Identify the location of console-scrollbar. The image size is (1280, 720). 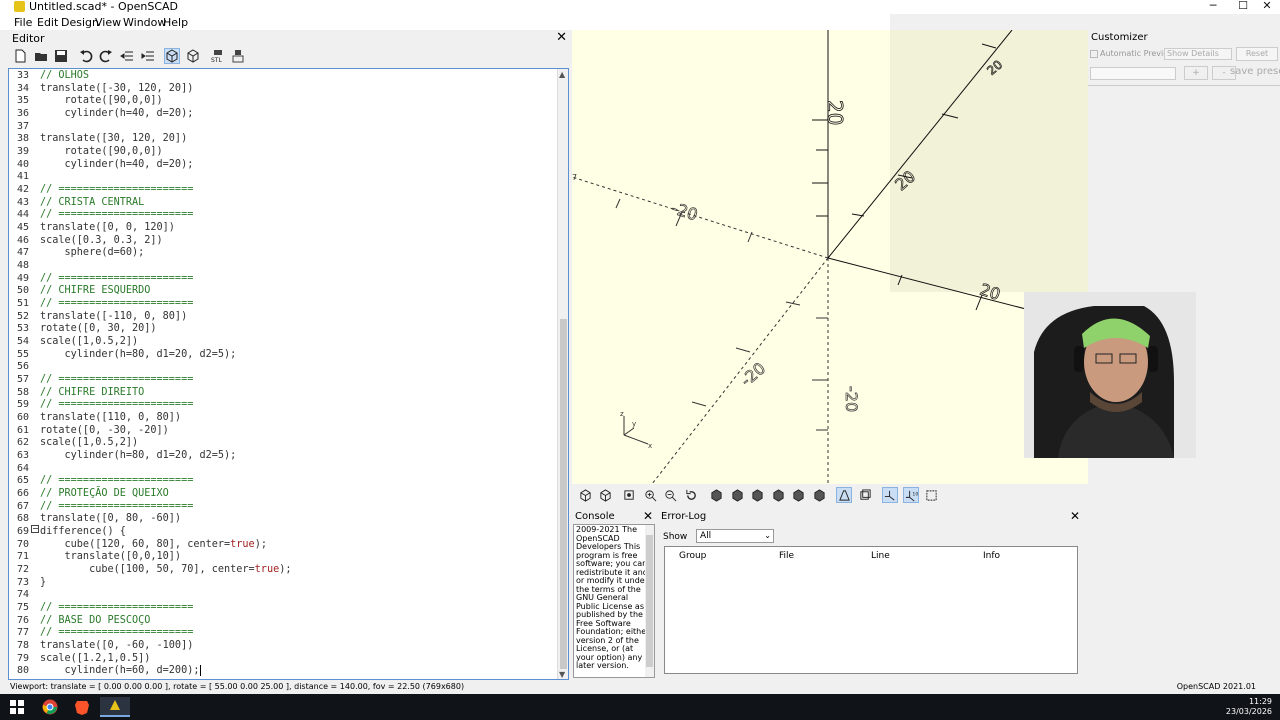
(649, 601).